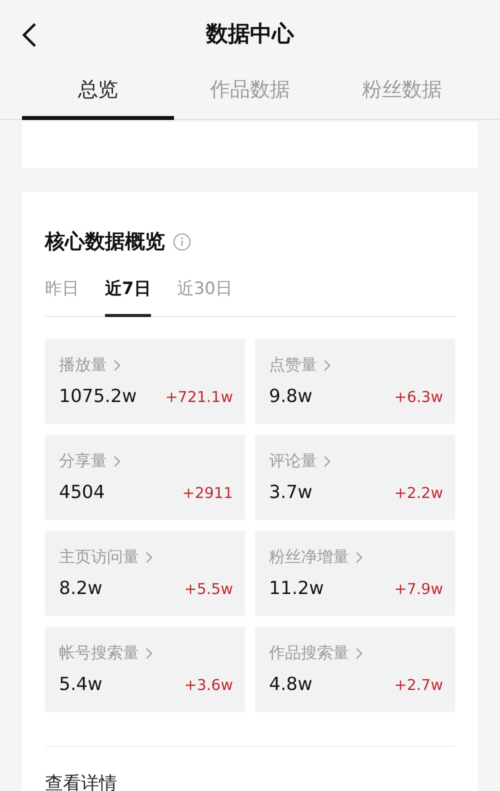 The image size is (500, 791). I want to click on metric-label: 帐号搜索量, so click(99, 653).